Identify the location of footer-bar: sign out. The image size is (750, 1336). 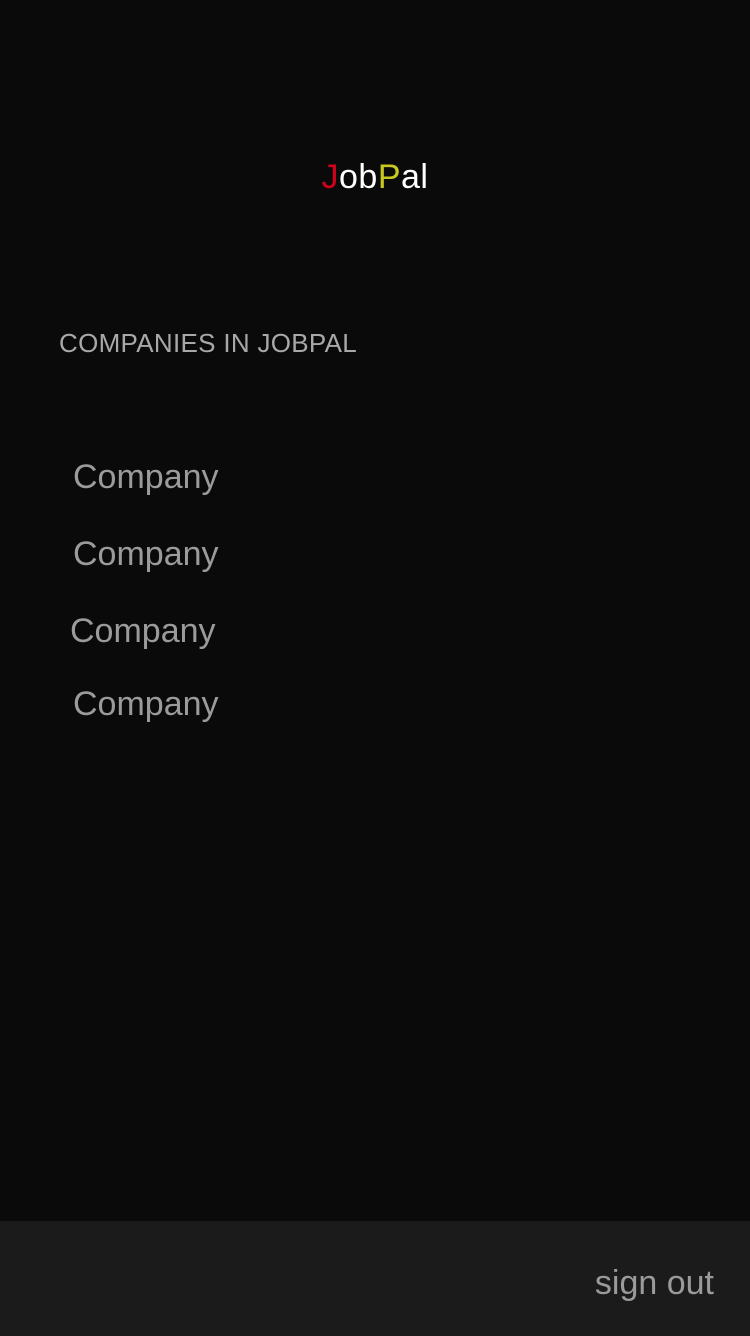
(375, 1278).